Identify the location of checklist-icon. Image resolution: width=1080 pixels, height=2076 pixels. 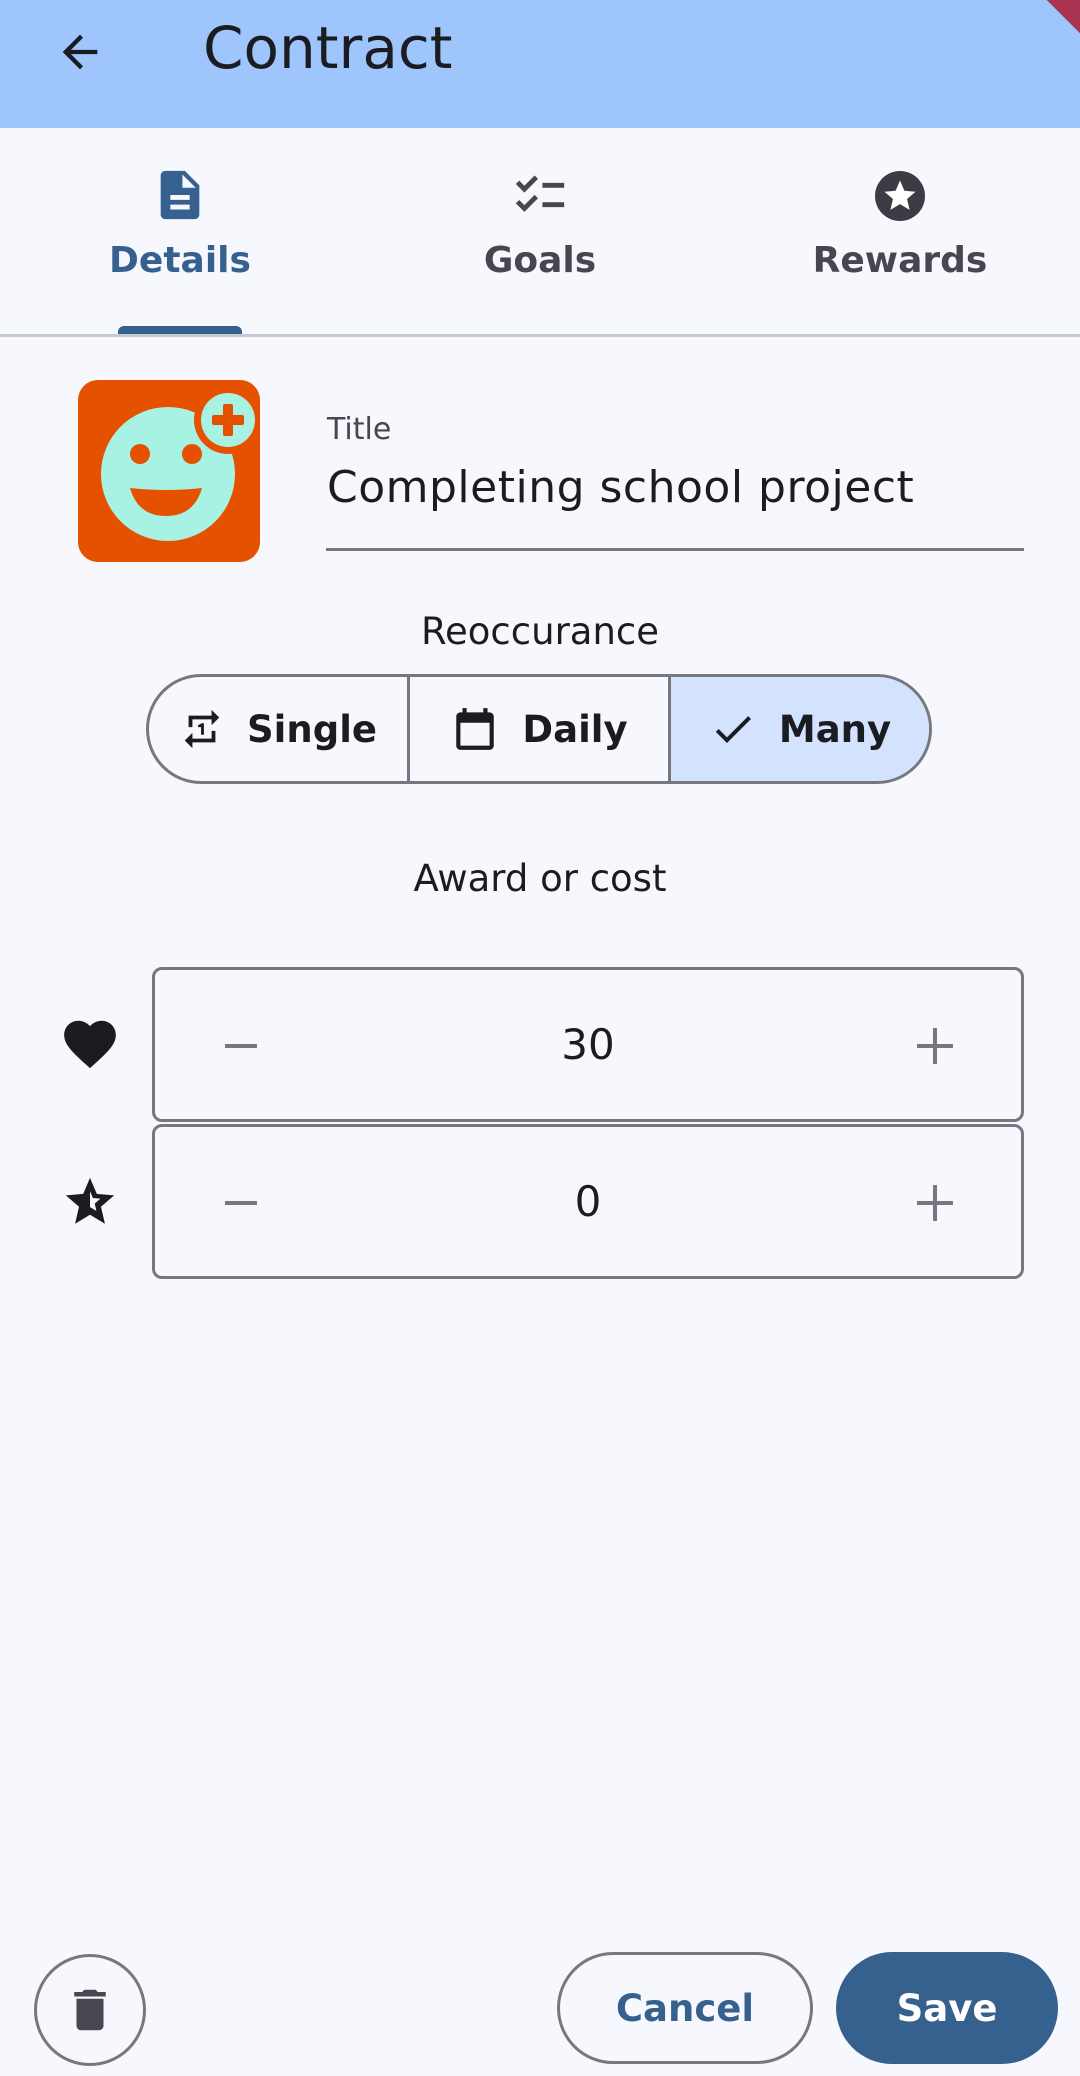
(540, 193).